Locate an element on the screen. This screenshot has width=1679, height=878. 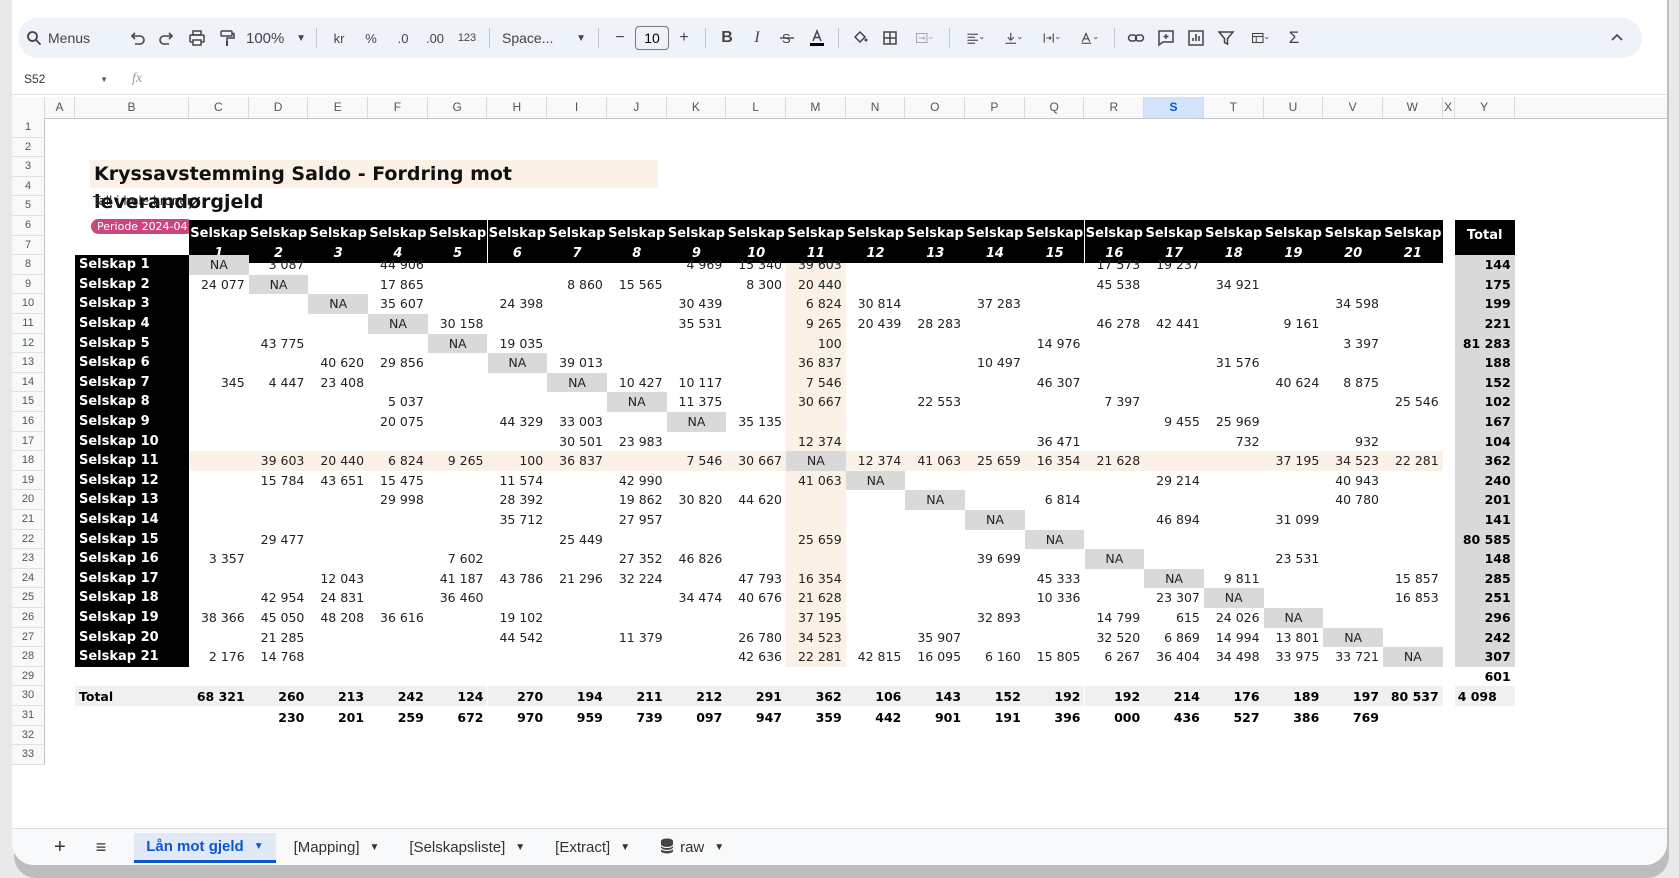
value-cell: 24 077 is located at coordinates (219, 285).